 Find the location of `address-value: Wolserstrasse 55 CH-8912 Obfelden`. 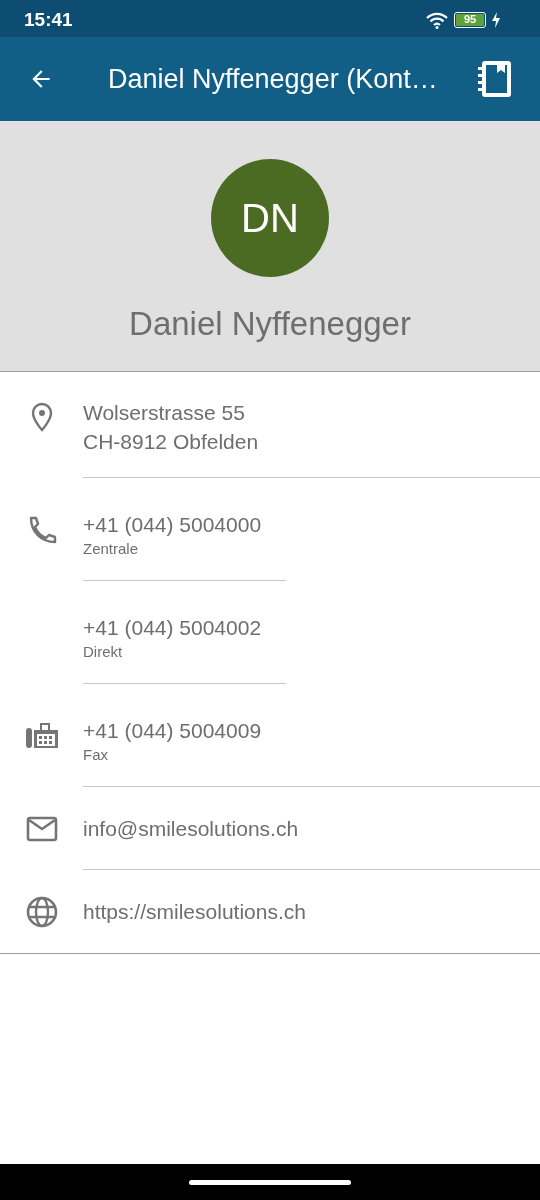

address-value: Wolserstrasse 55 CH-8912 Obfelden is located at coordinates (171, 427).